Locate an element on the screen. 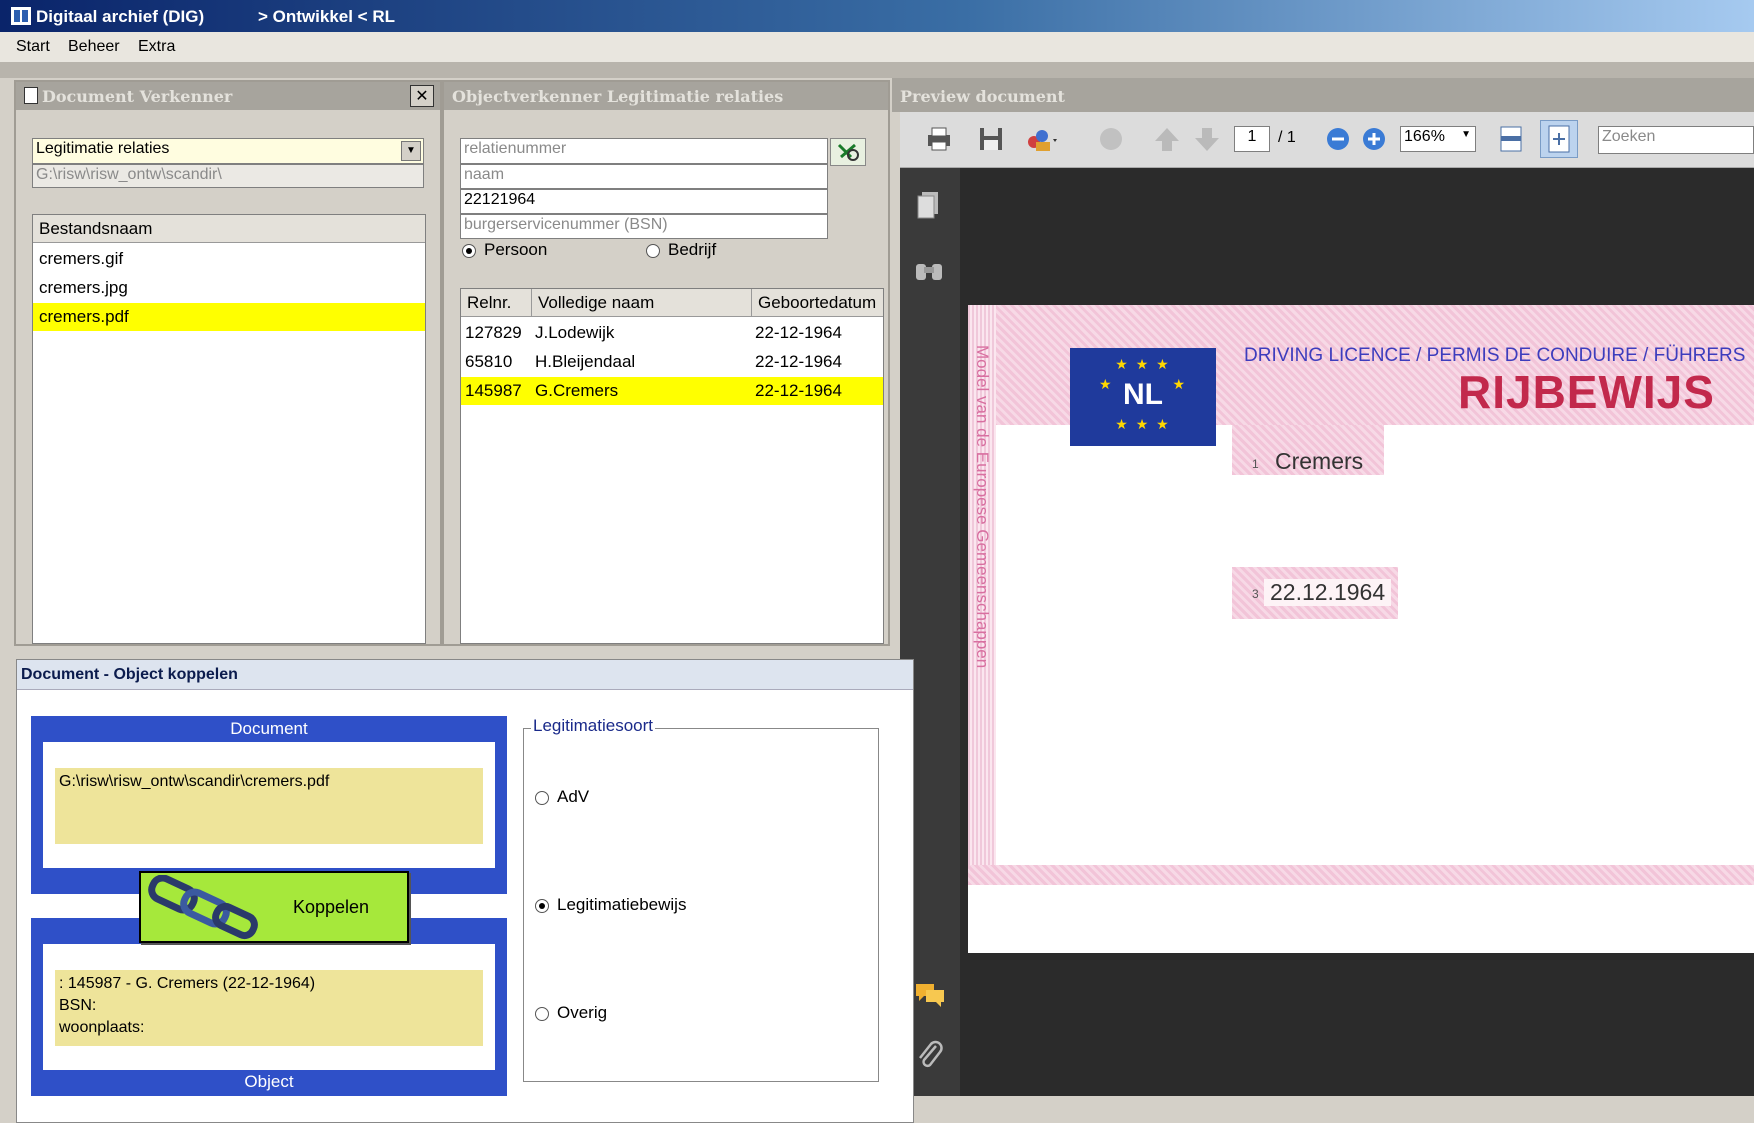 Image resolution: width=1754 pixels, height=1123 pixels. radio-adv is located at coordinates (542, 798).